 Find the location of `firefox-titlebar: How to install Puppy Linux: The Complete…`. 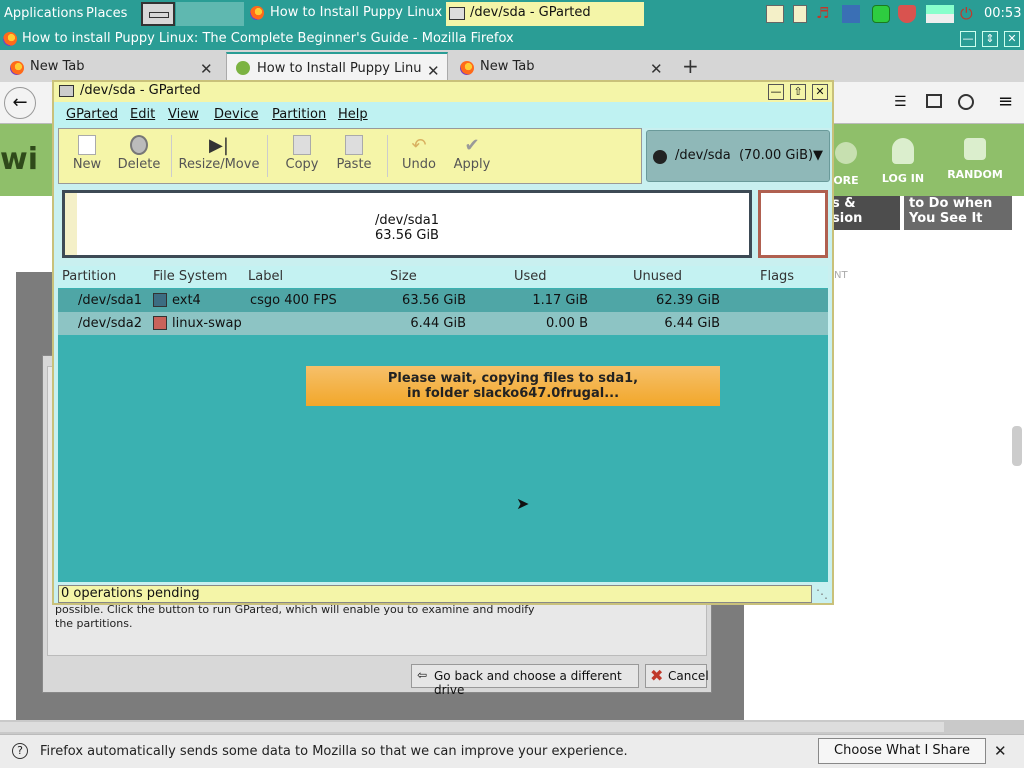

firefox-titlebar: How to install Puppy Linux: The Complete… is located at coordinates (512, 39).